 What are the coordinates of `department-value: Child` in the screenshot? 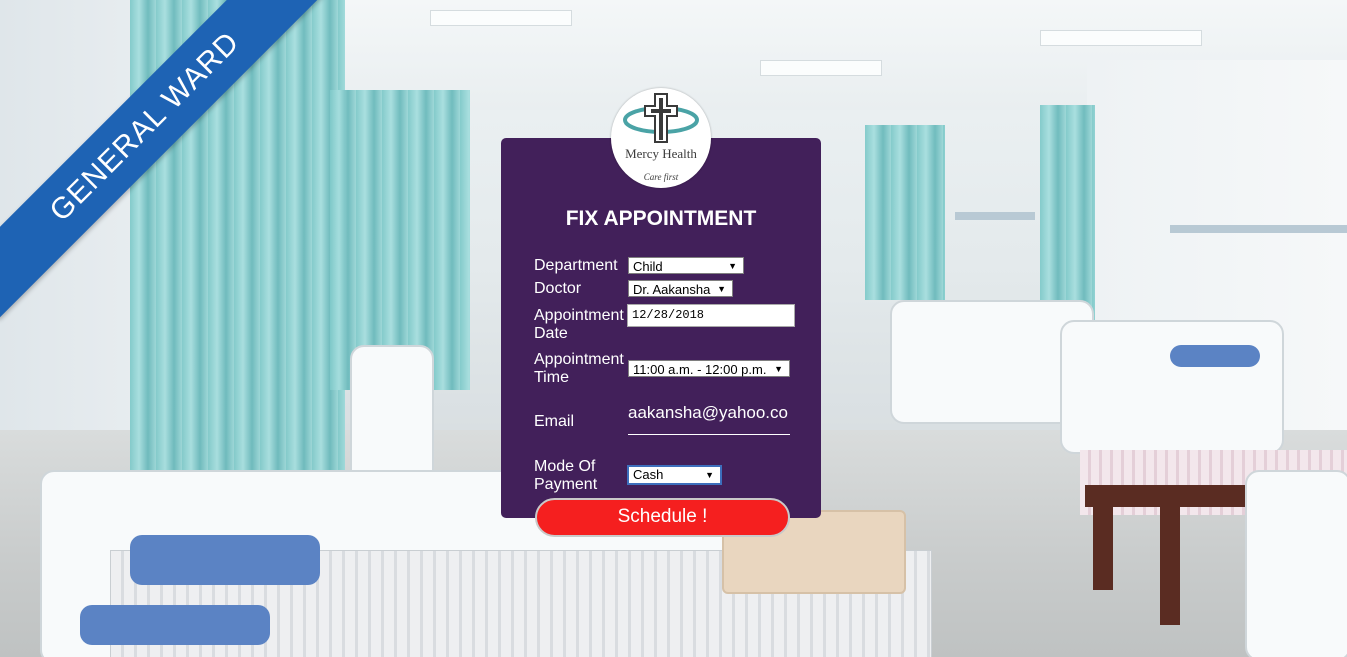 It's located at (648, 266).